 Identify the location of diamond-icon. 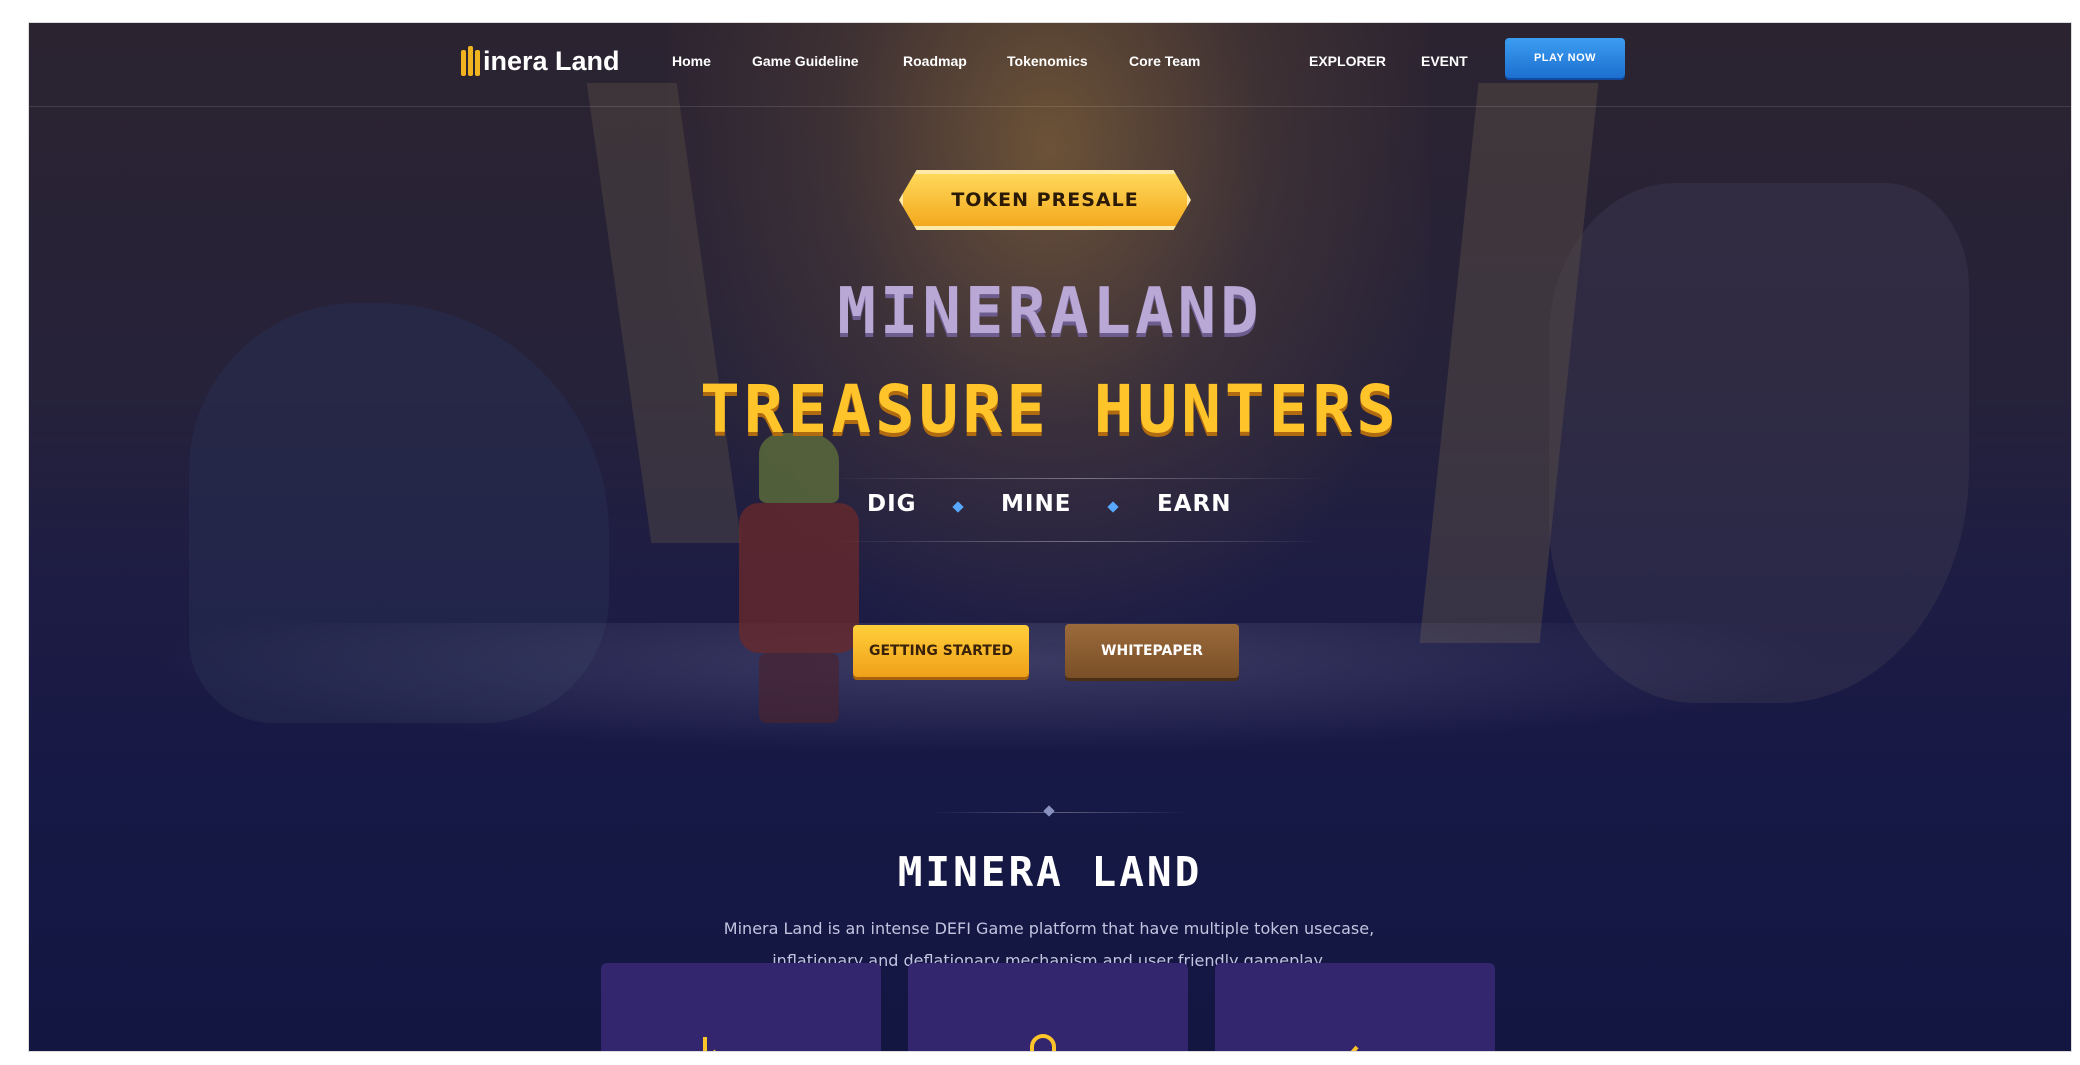
(1049, 811).